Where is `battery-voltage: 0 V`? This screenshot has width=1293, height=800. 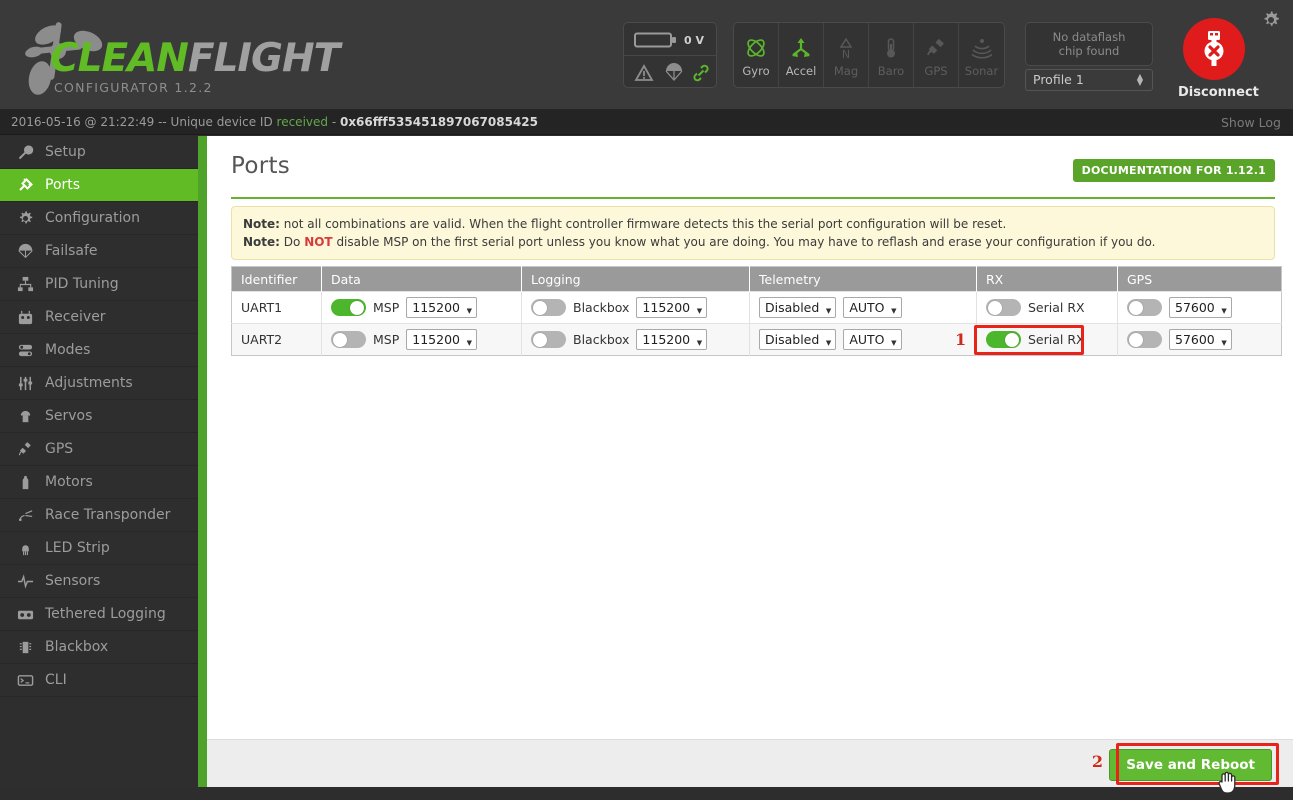 battery-voltage: 0 V is located at coordinates (694, 40).